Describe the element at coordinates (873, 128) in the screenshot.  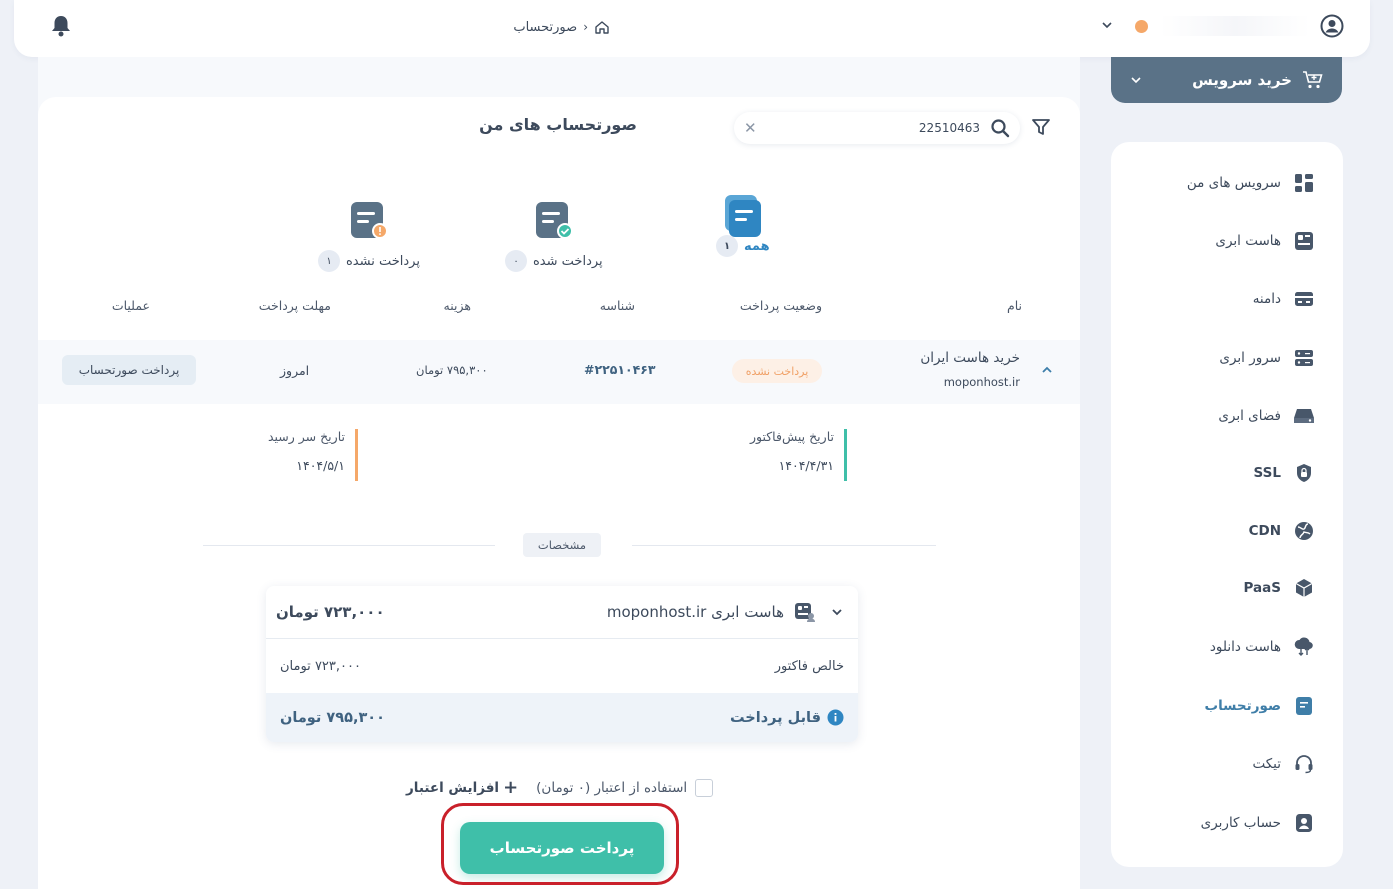
I see `search-input: 22510463` at that location.